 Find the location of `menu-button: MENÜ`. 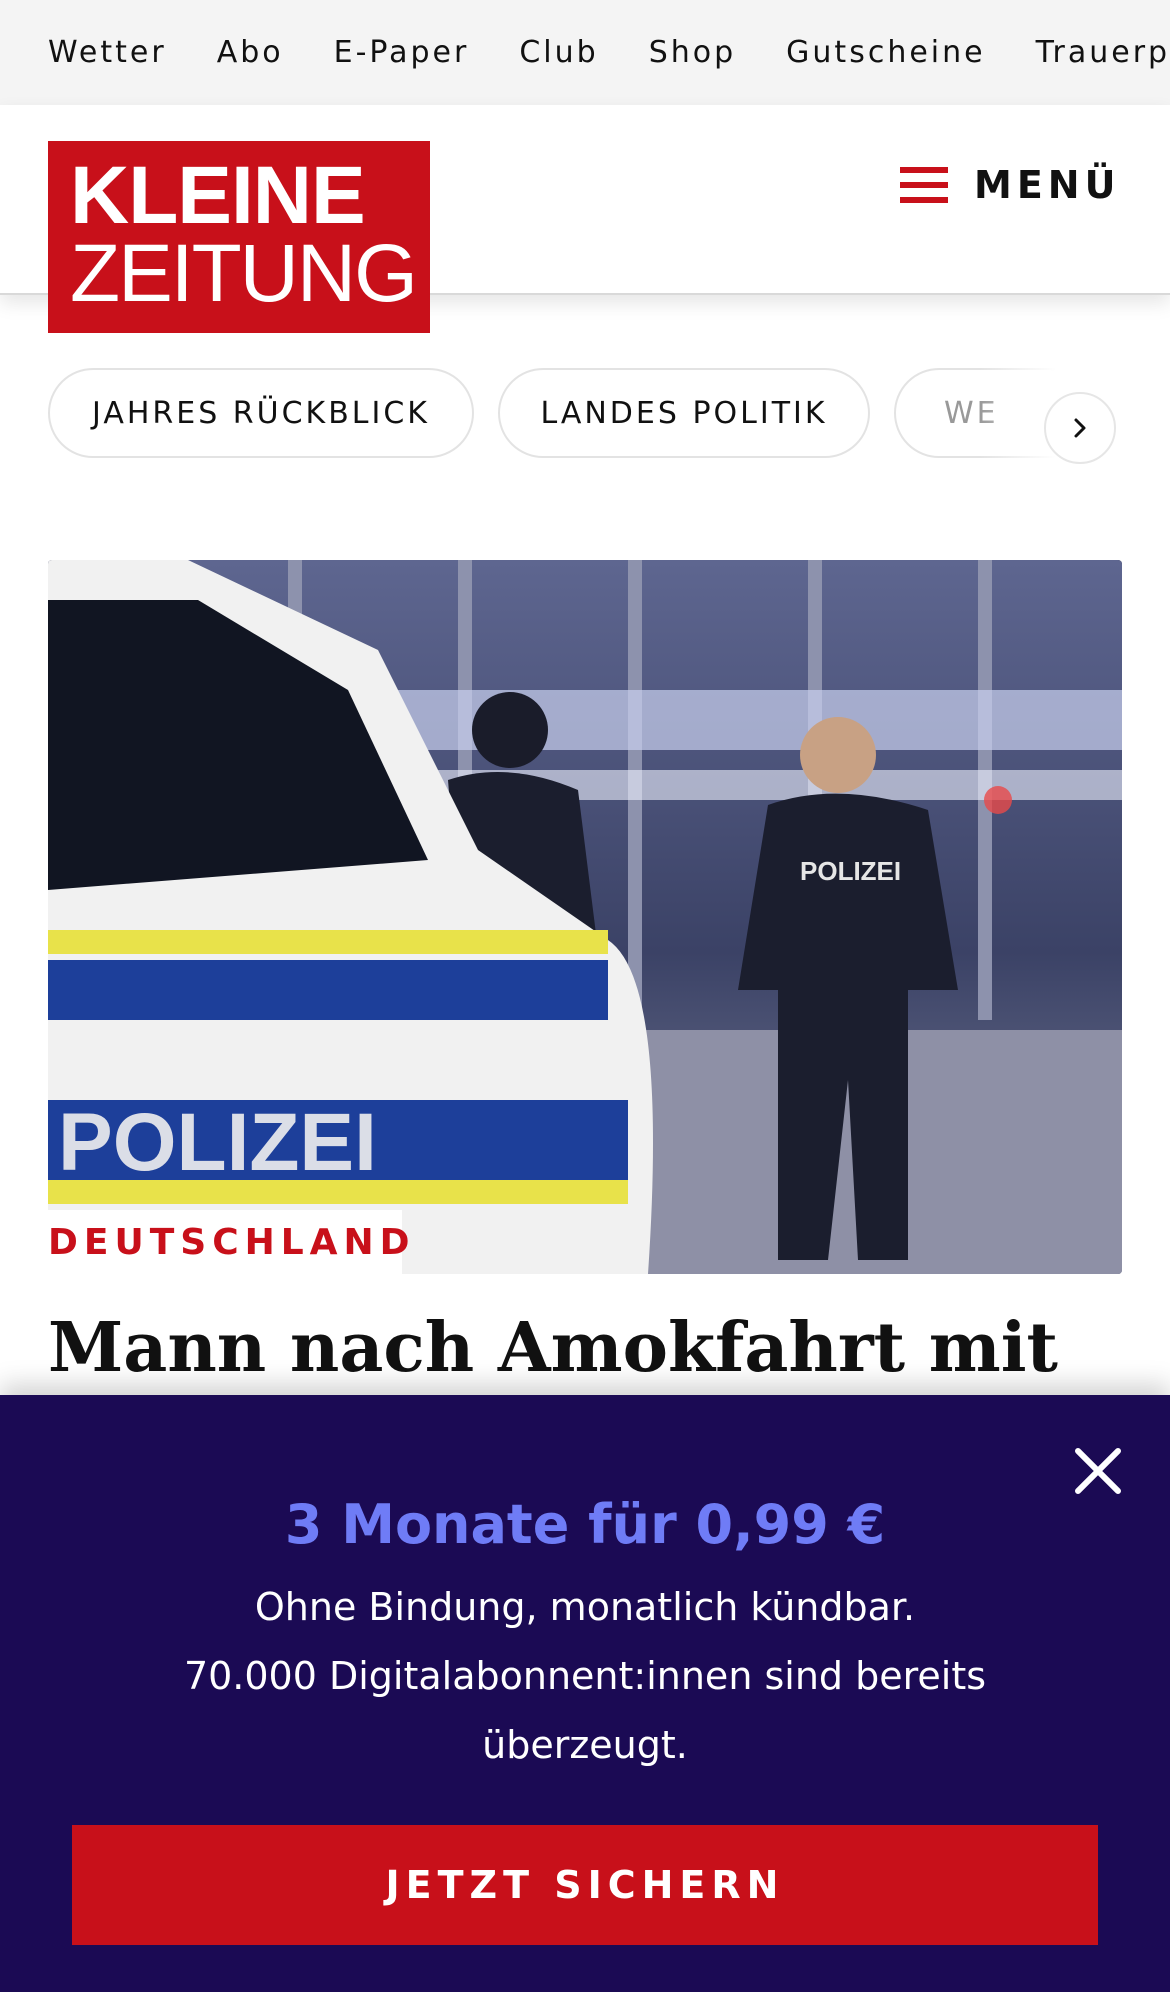

menu-button: MENÜ is located at coordinates (1010, 185).